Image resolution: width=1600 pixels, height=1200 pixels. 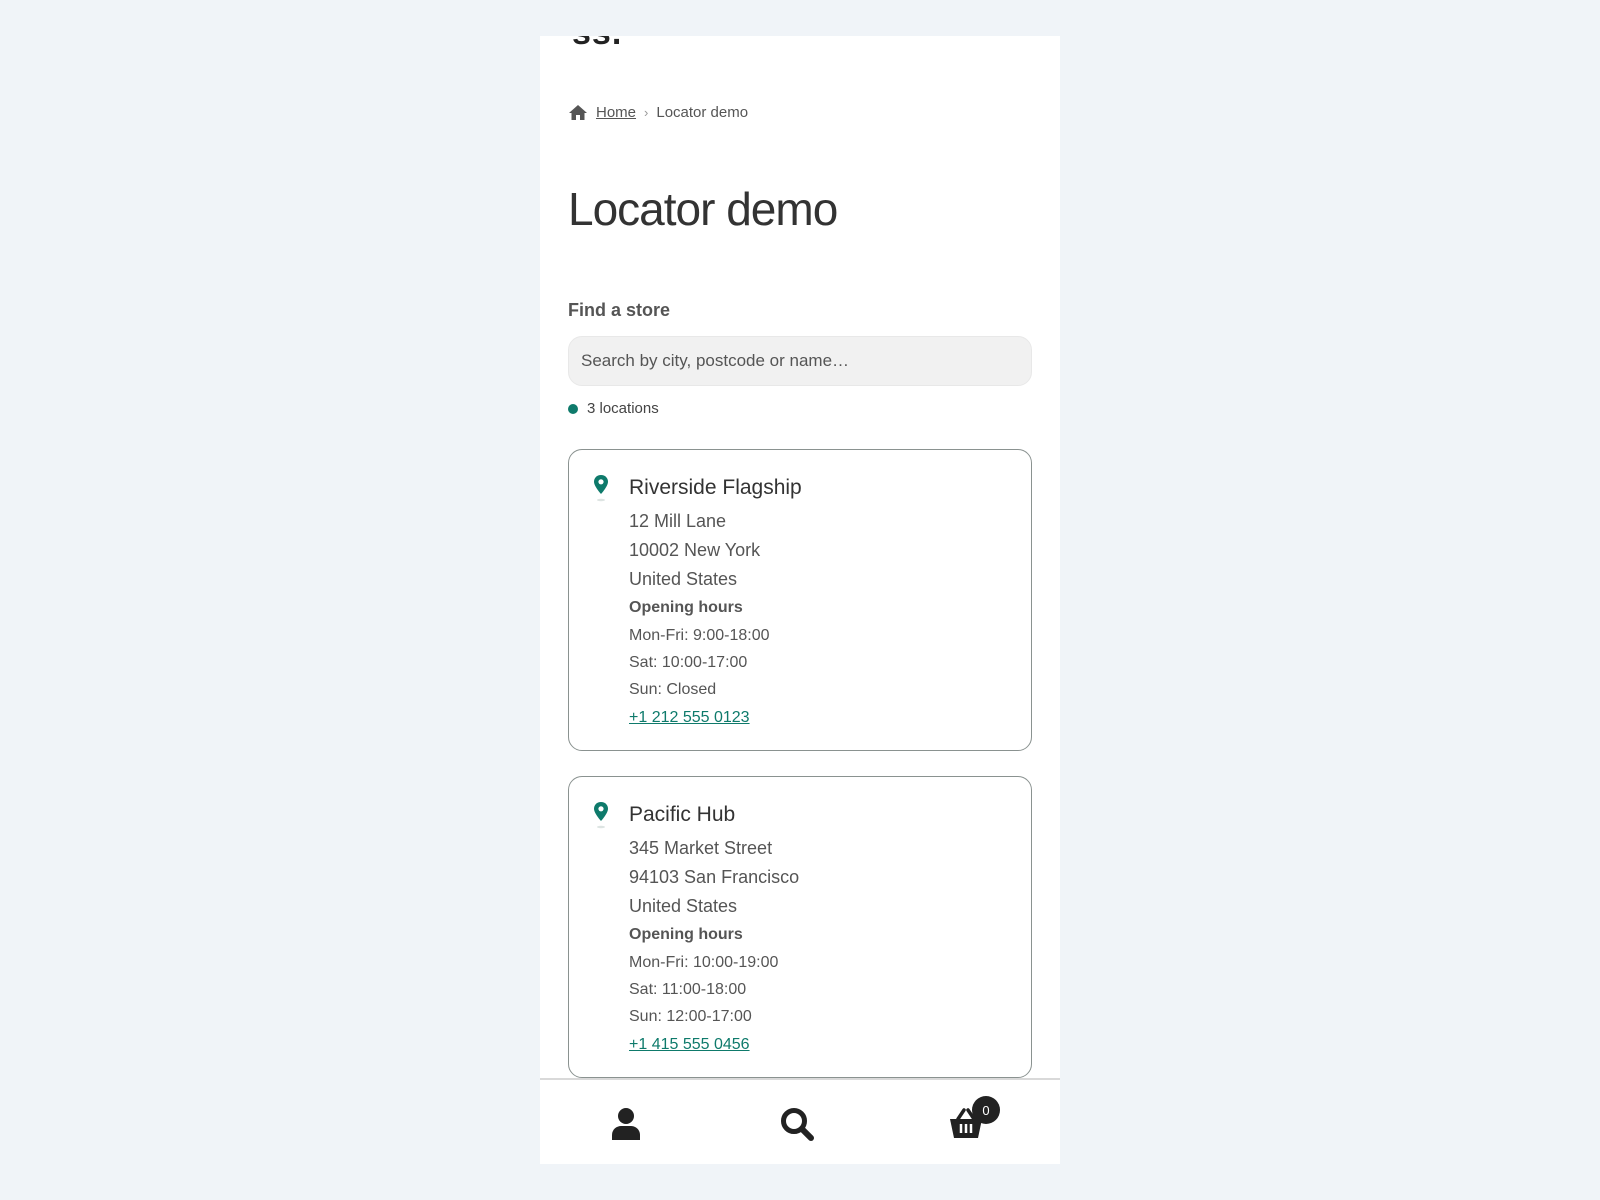 I want to click on page-title: Locator demo, so click(x=703, y=209).